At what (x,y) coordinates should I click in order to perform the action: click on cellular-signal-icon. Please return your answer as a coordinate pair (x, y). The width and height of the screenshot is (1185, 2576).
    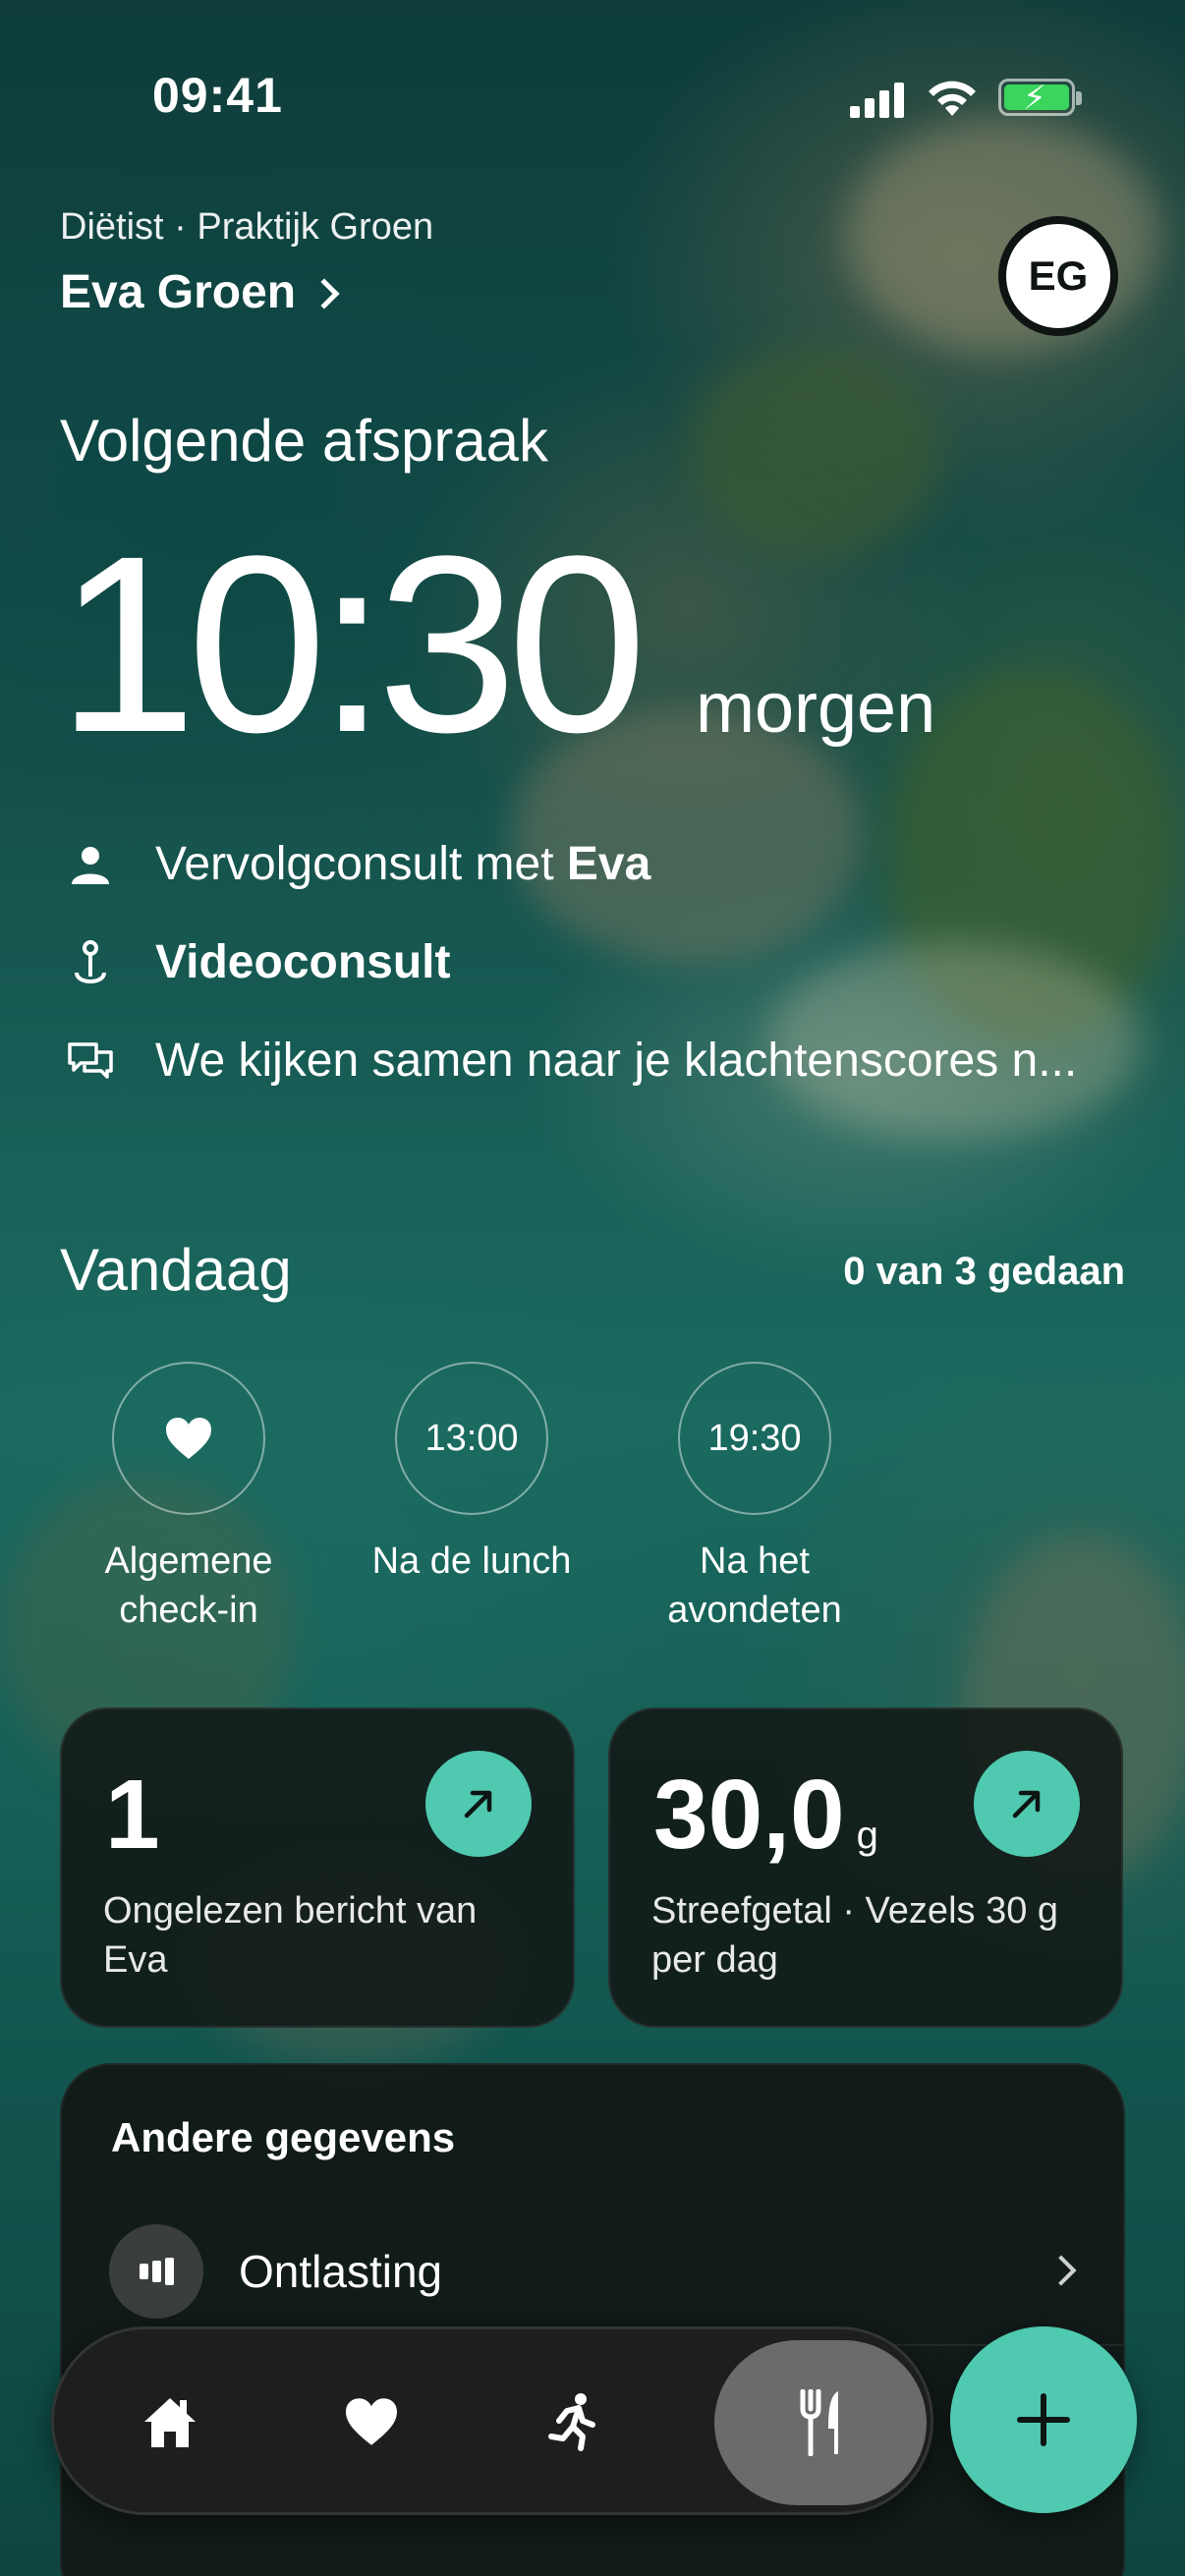
    Looking at the image, I should click on (879, 100).